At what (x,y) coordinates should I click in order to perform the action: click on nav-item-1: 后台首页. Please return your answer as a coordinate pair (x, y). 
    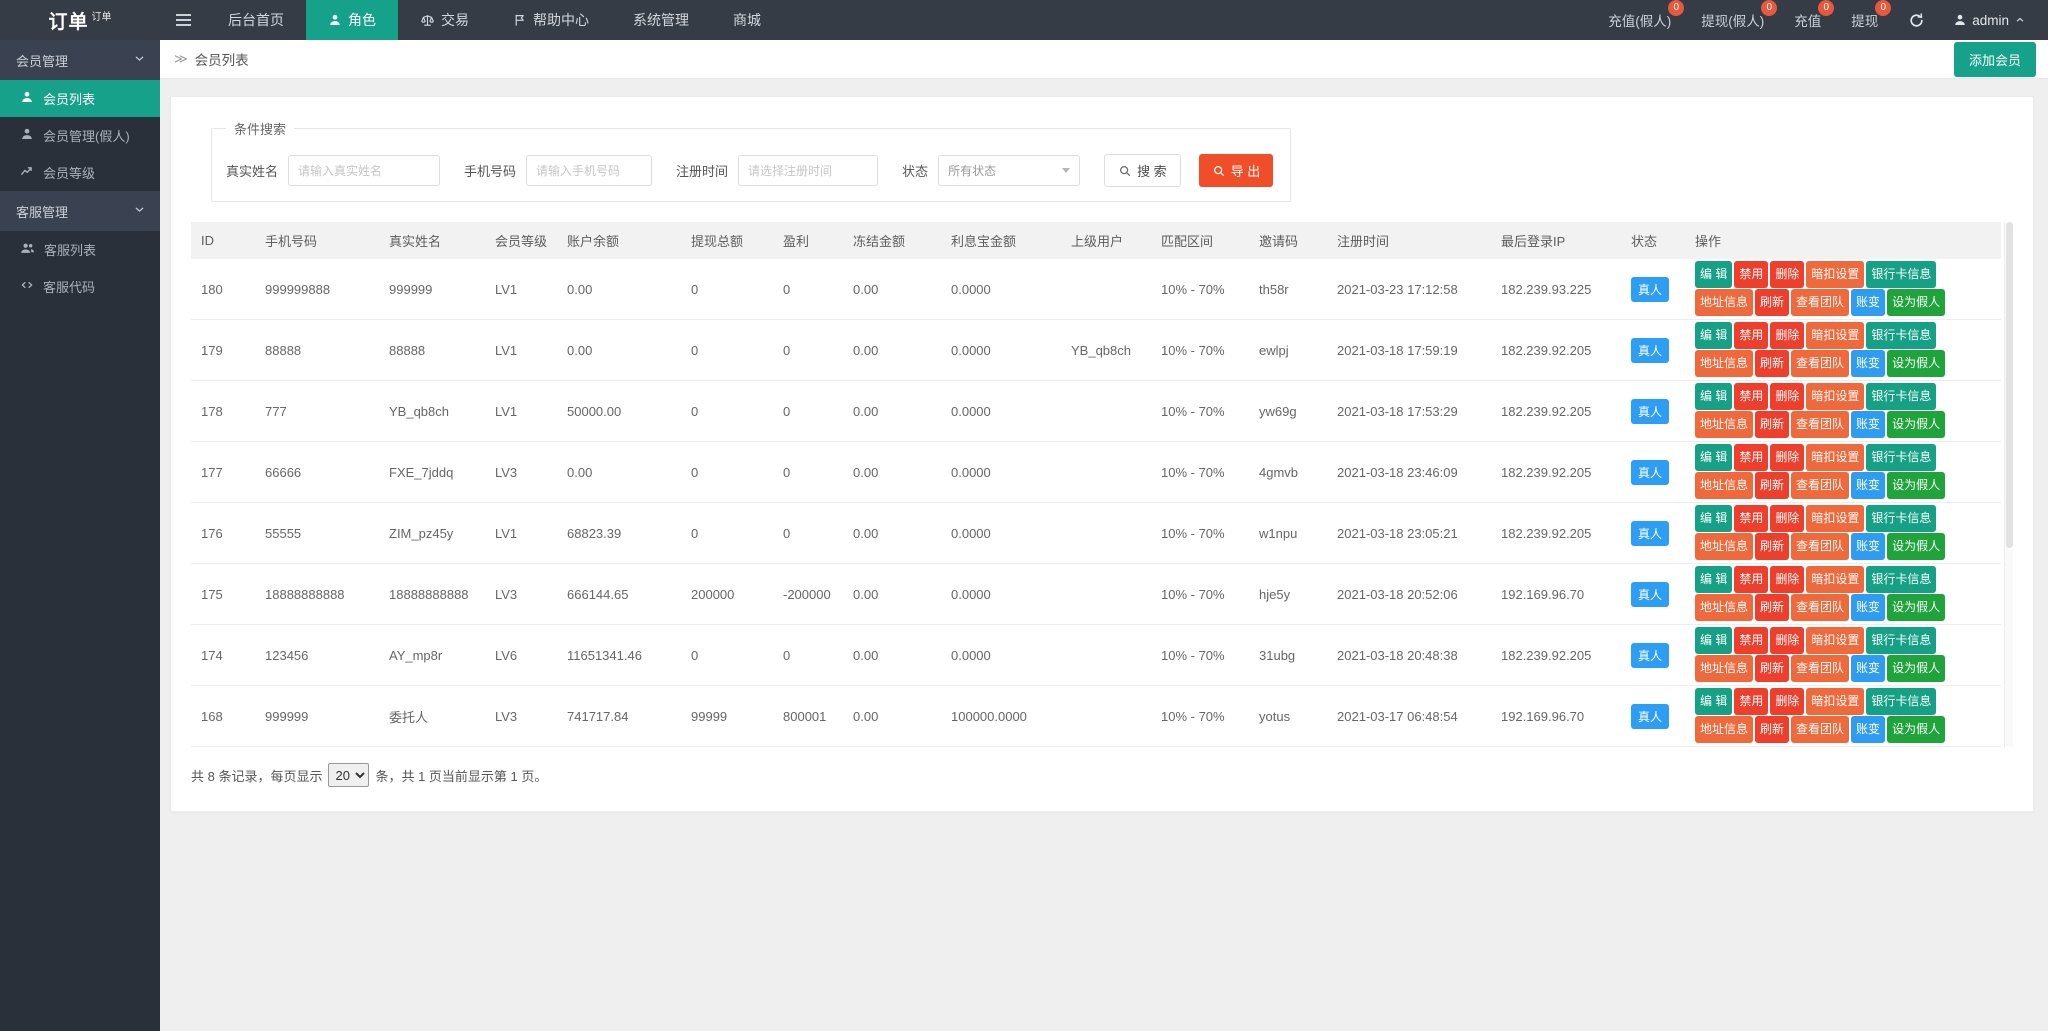
    Looking at the image, I should click on (256, 20).